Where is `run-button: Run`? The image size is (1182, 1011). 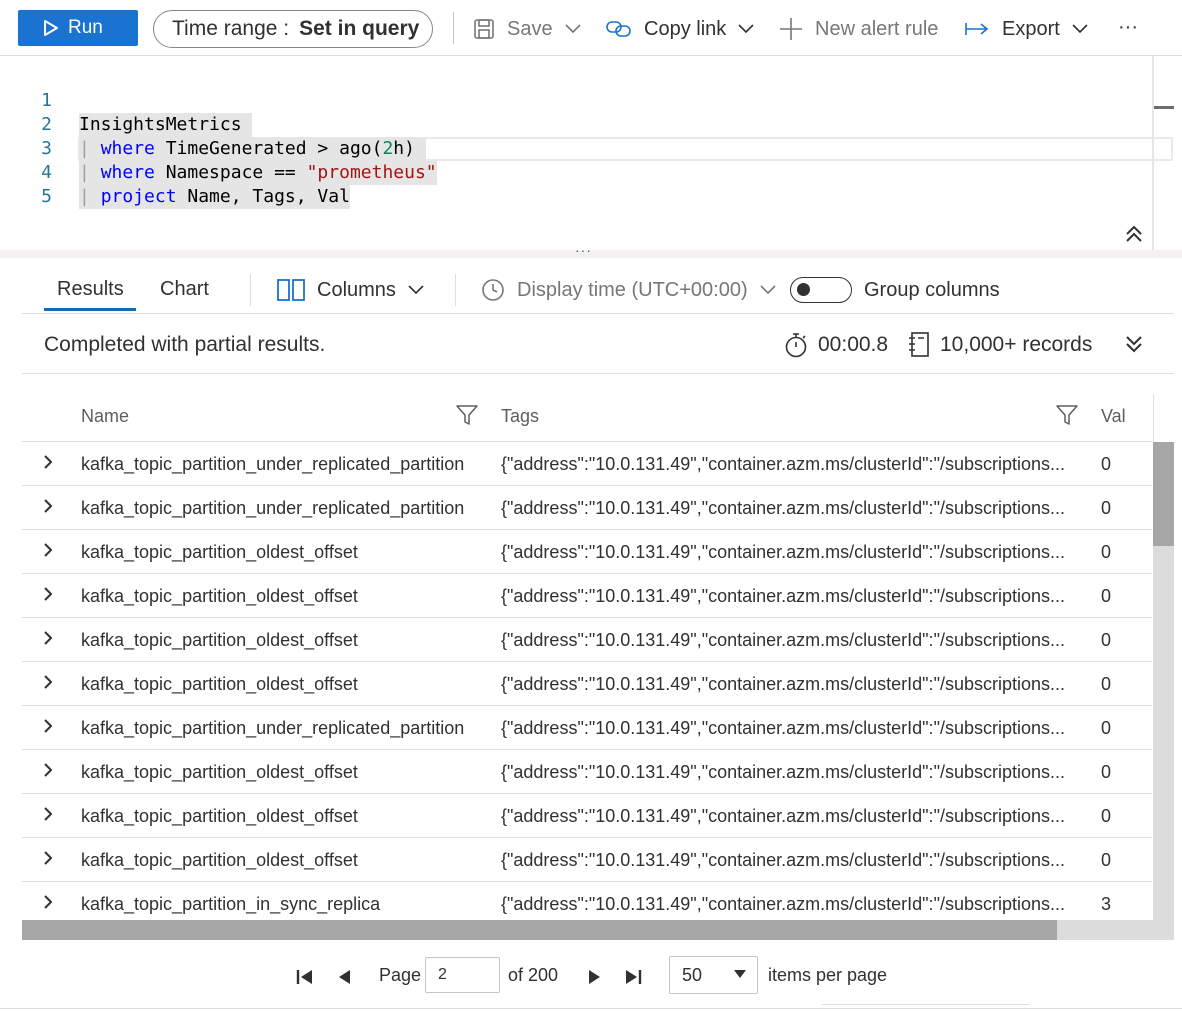
run-button: Run is located at coordinates (78, 28).